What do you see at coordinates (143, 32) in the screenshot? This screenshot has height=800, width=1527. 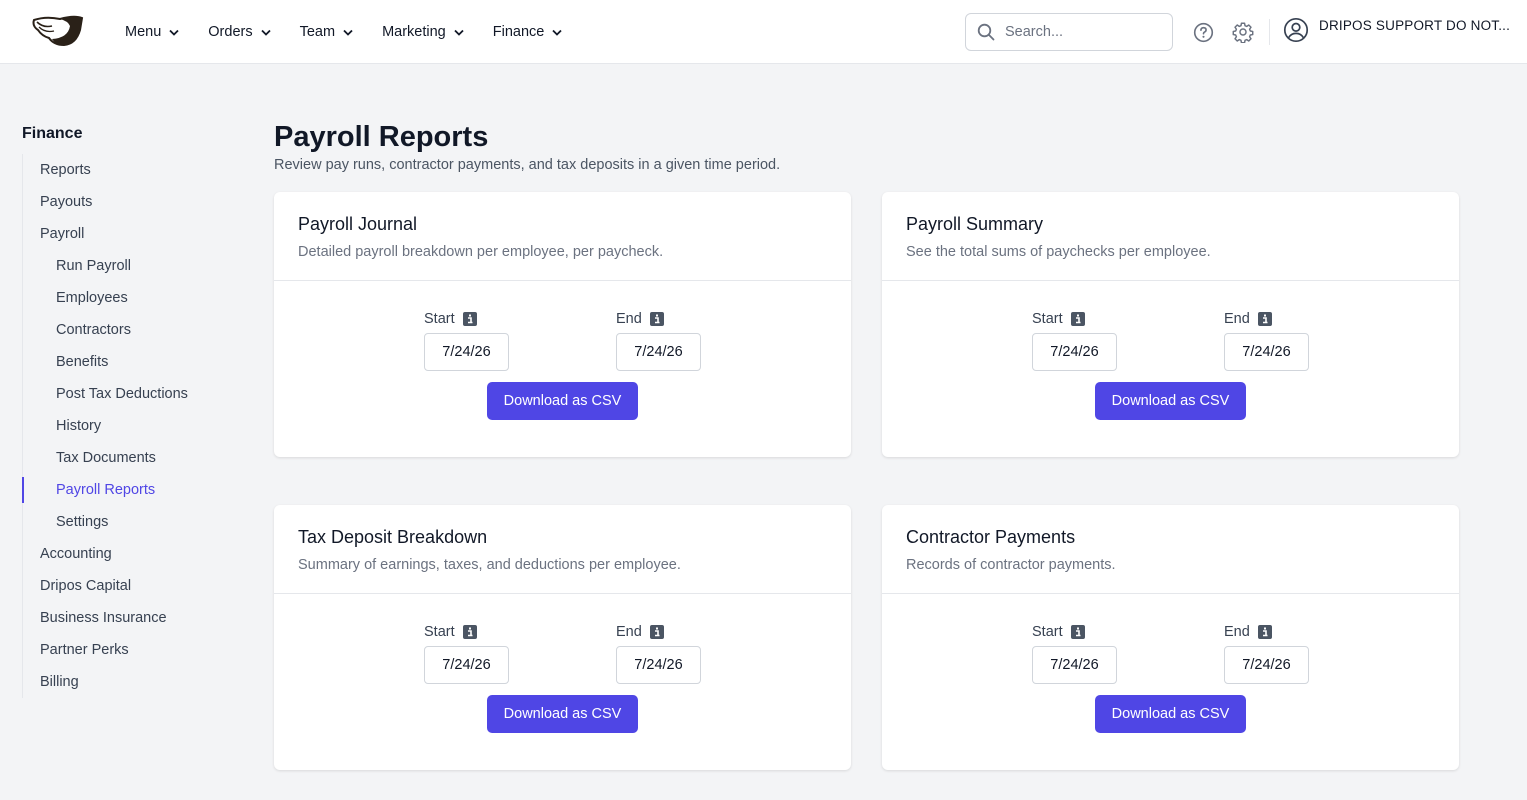 I see `nav-menu-label: Menu` at bounding box center [143, 32].